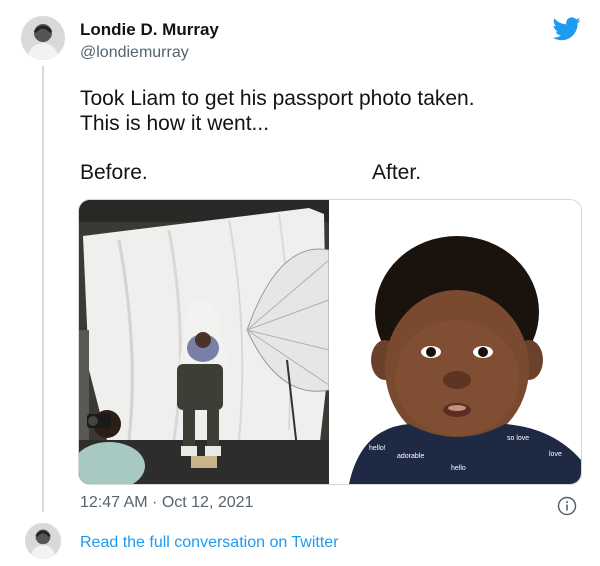 The height and width of the screenshot is (566, 600). Describe the element at coordinates (149, 30) in the screenshot. I see `author-name: Londie D. Murray` at that location.